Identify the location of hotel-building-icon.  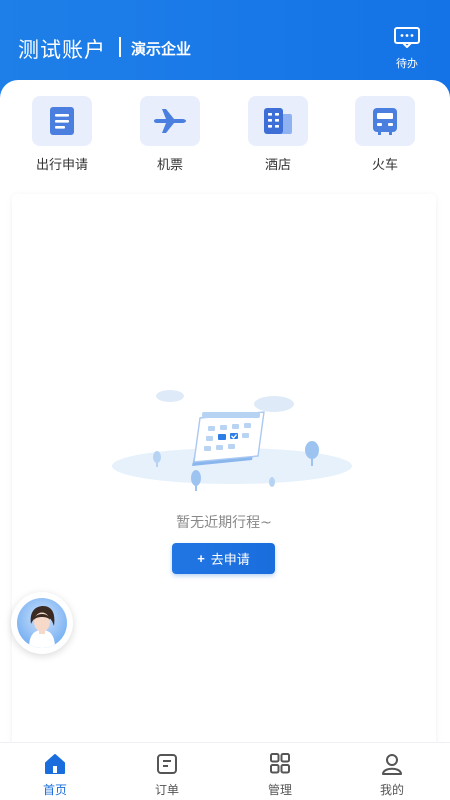
(278, 121).